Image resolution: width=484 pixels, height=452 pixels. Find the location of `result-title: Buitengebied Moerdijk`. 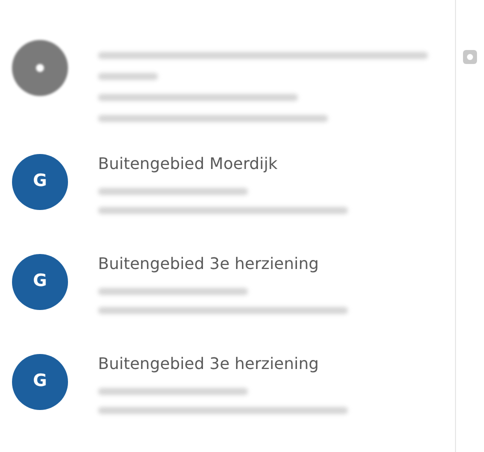

result-title: Buitengebied Moerdijk is located at coordinates (223, 164).